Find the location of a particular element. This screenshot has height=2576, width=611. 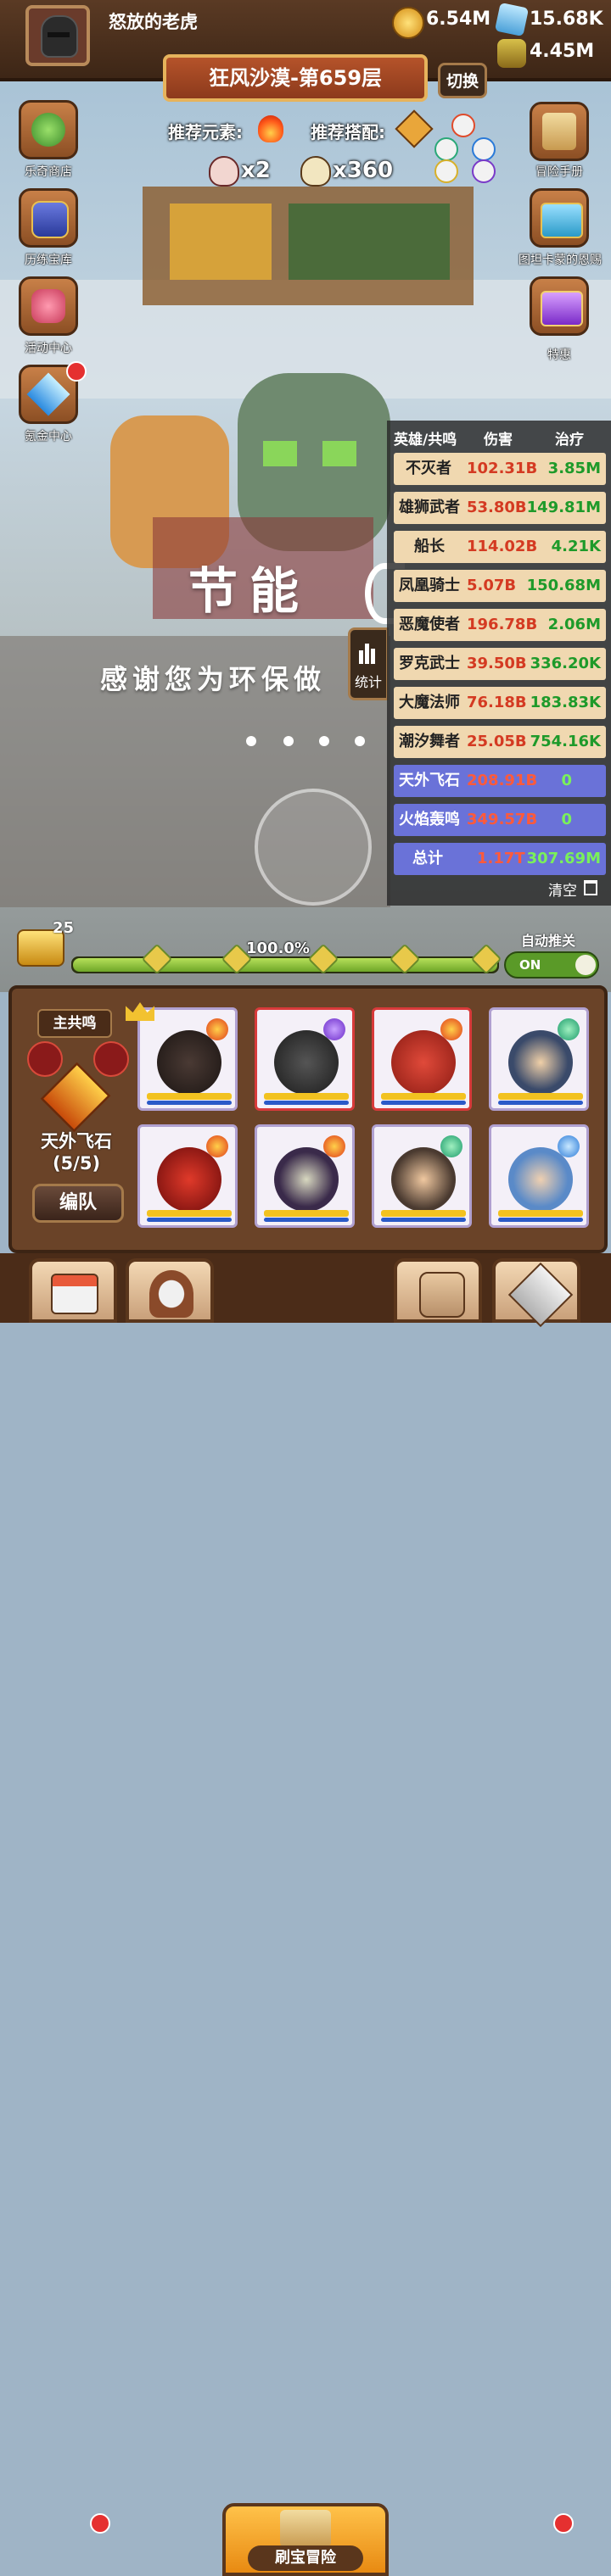

chest-count: 25 is located at coordinates (64, 928).